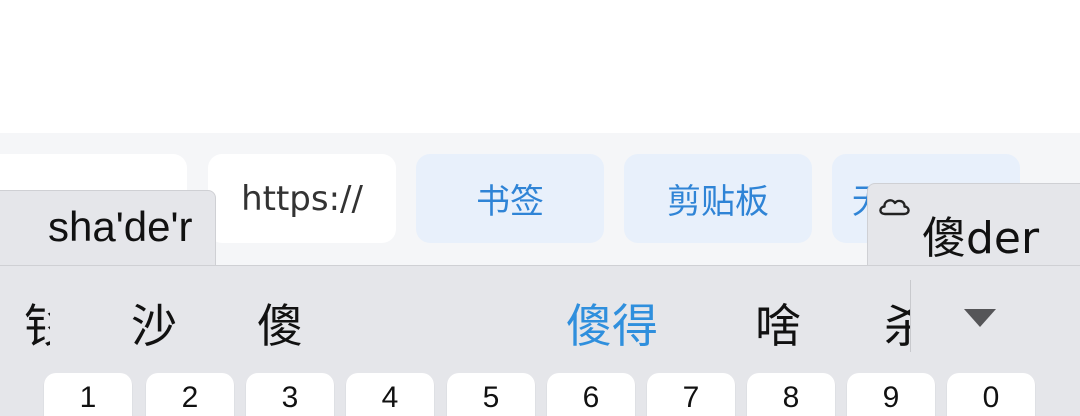 This screenshot has width=1080, height=416. I want to click on cloud-prediction-text: 傻der, so click(981, 238).